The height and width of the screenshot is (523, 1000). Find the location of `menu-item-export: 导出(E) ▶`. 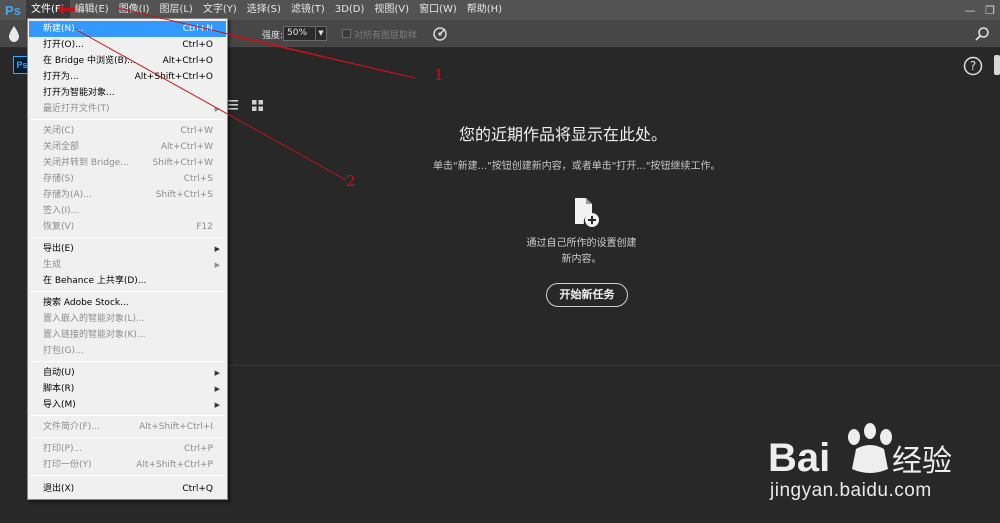

menu-item-export: 导出(E) ▶ is located at coordinates (127, 249).